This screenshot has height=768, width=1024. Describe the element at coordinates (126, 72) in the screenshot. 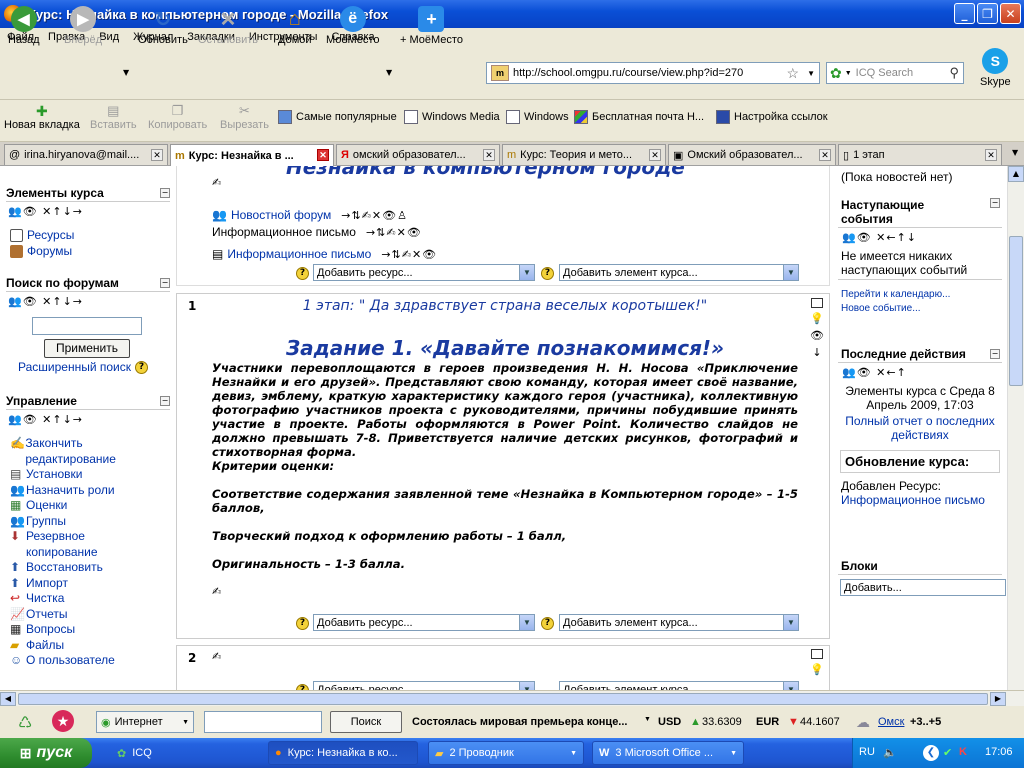

I see `history-dropdown-icon: ▼` at that location.